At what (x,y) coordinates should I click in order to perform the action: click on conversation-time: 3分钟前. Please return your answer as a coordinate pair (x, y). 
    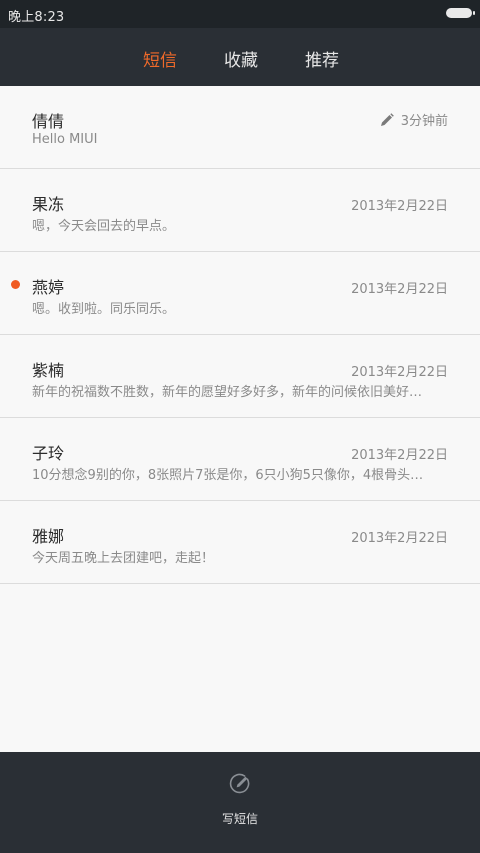
    Looking at the image, I should click on (424, 121).